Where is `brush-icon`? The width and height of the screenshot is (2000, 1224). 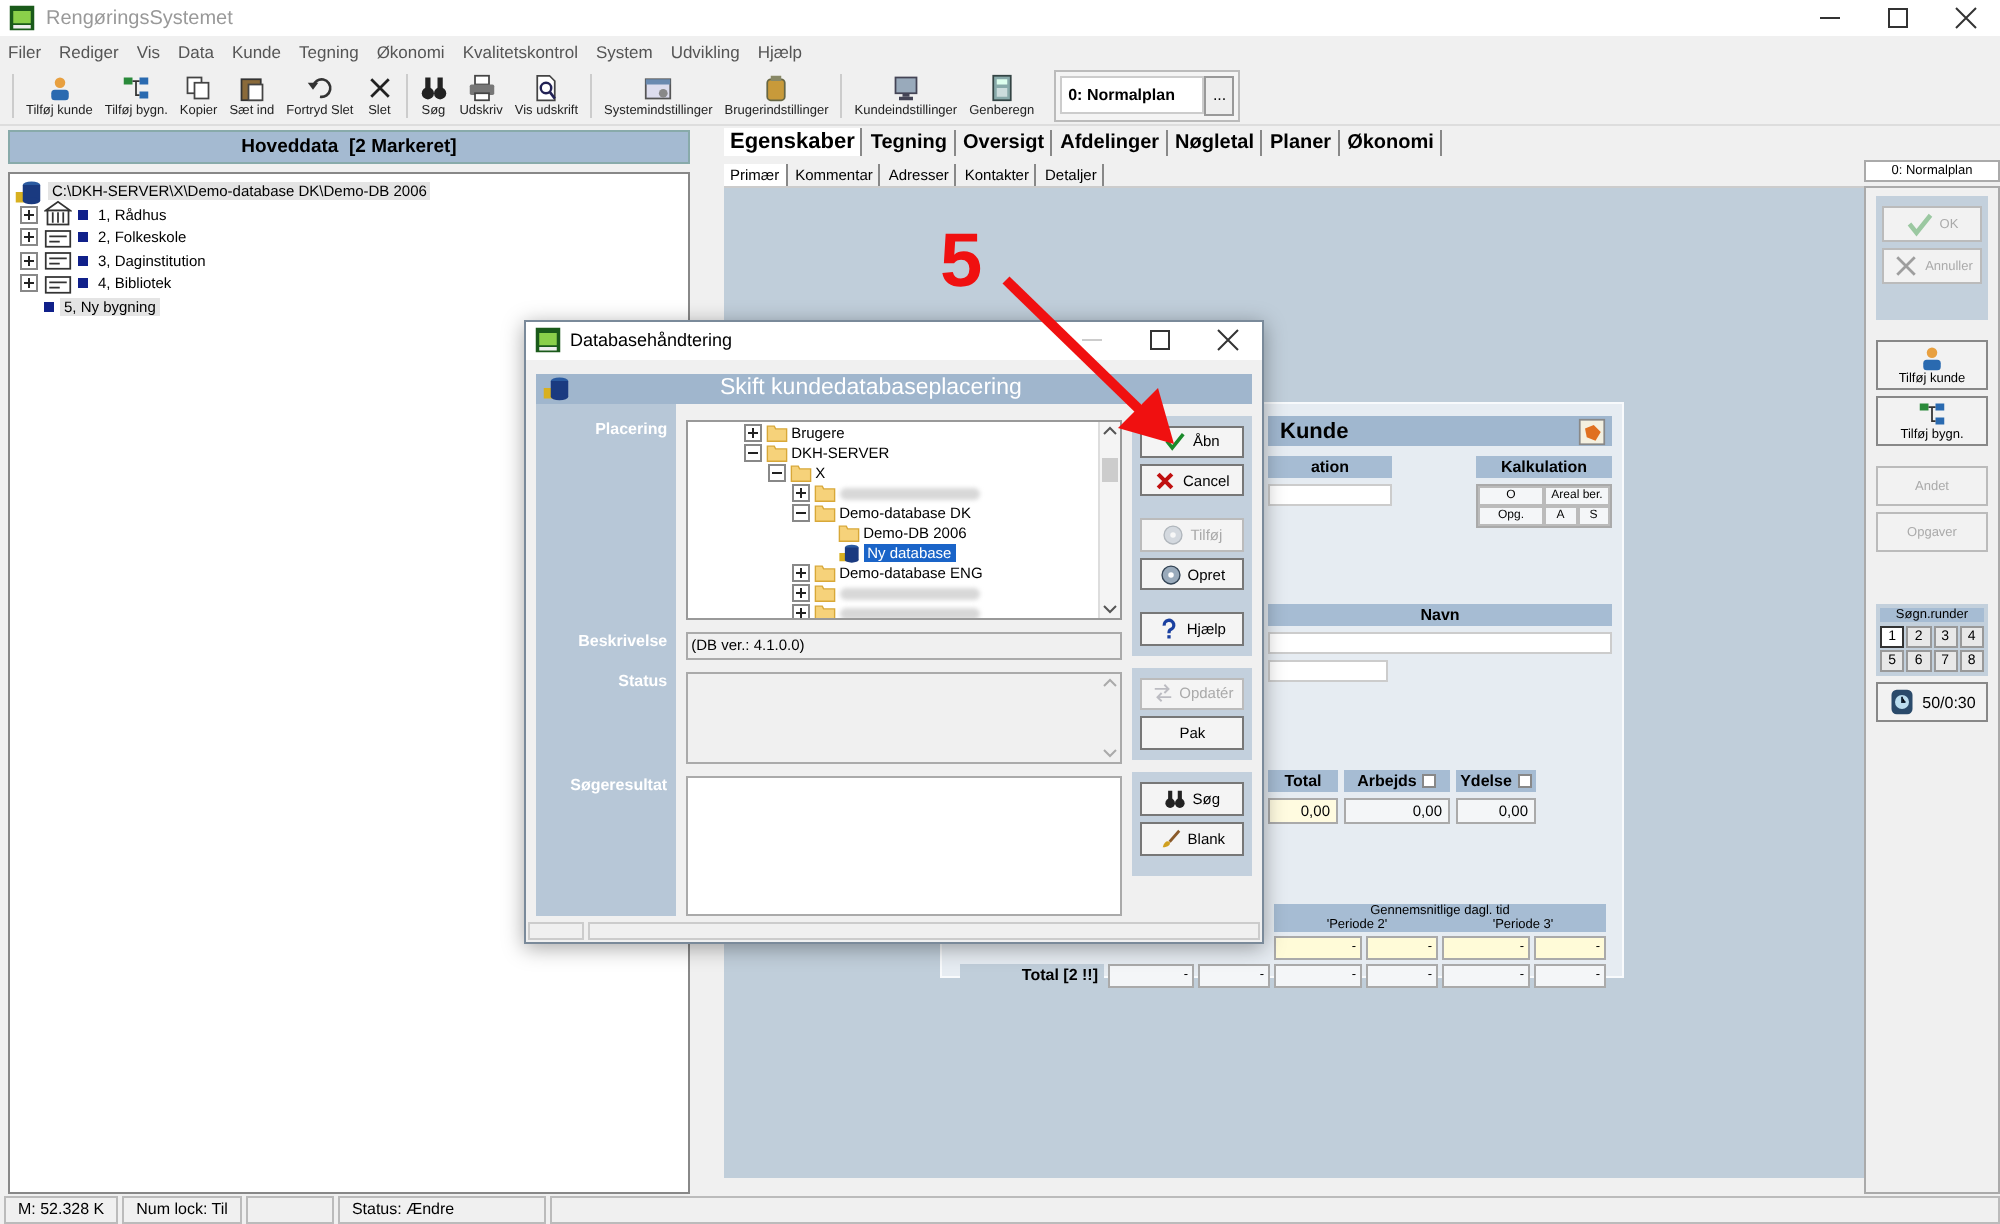
brush-icon is located at coordinates (1170, 838).